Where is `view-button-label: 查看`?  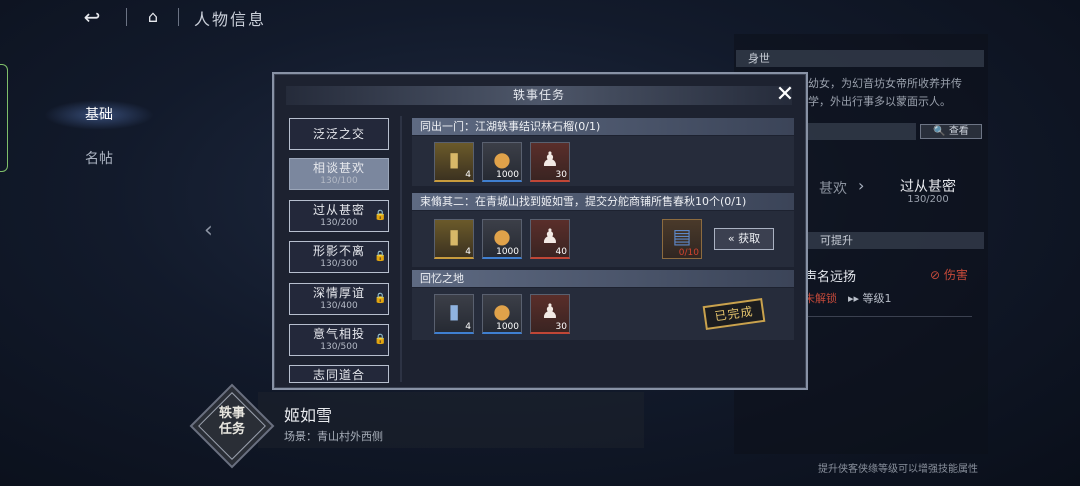
view-button-label: 查看 is located at coordinates (958, 131).